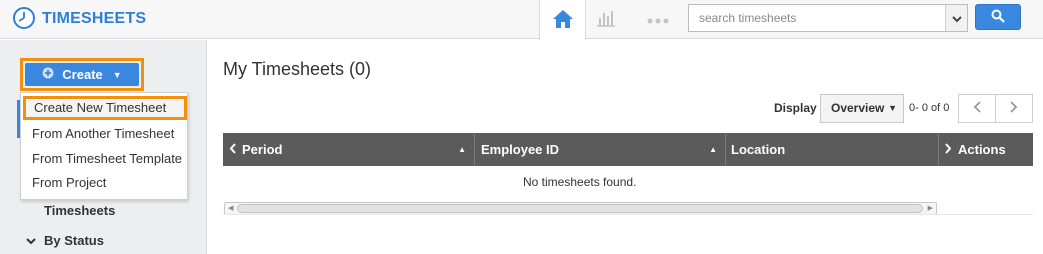 The height and width of the screenshot is (254, 1043). I want to click on clock-icon, so click(24, 19).